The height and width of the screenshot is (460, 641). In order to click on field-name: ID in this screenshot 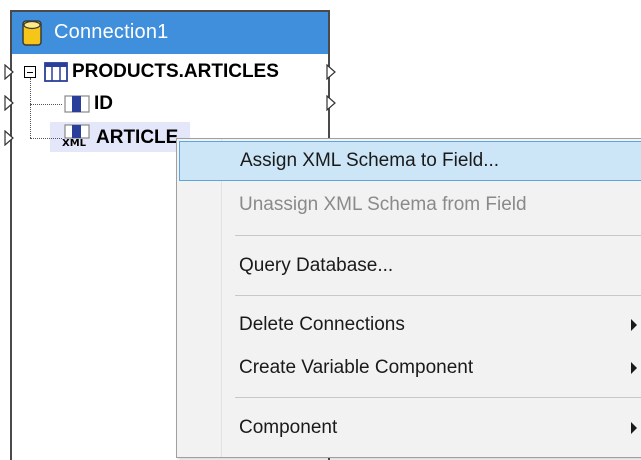, I will do `click(103, 103)`.